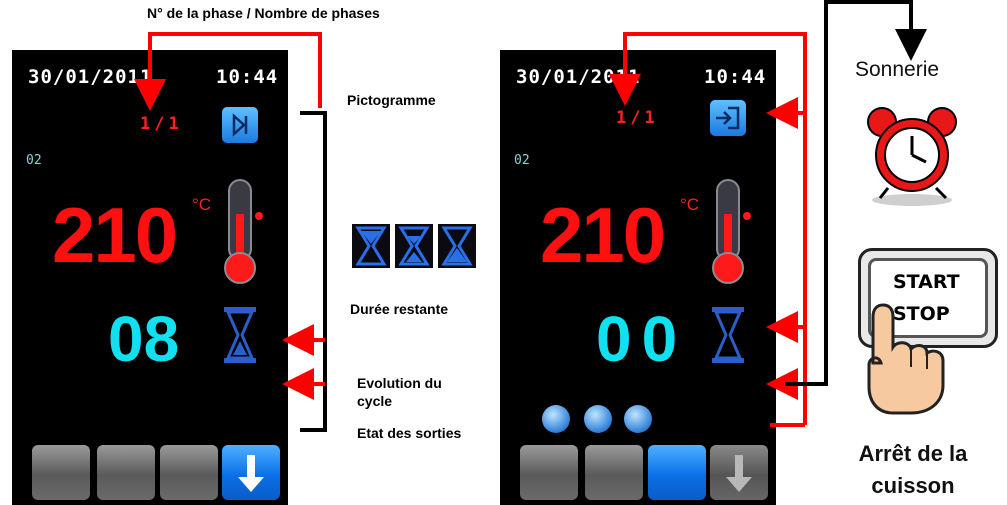  I want to click on output-button-3-active, so click(677, 472).